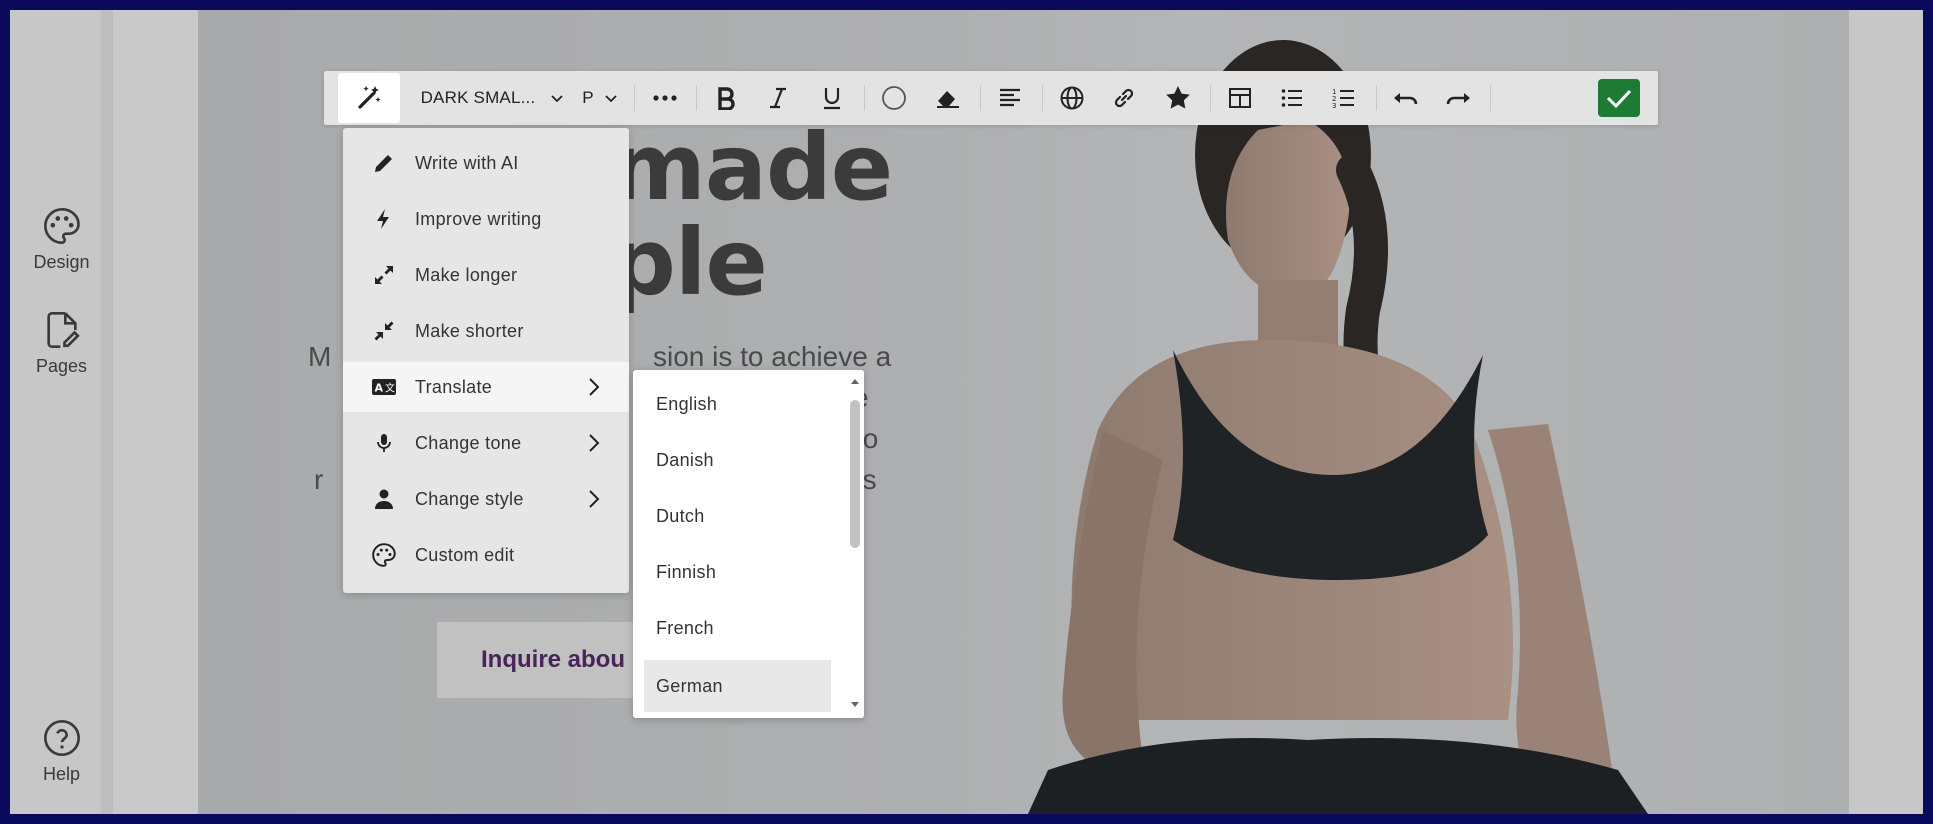  Describe the element at coordinates (63, 330) in the screenshot. I see `page-edit-icon` at that location.